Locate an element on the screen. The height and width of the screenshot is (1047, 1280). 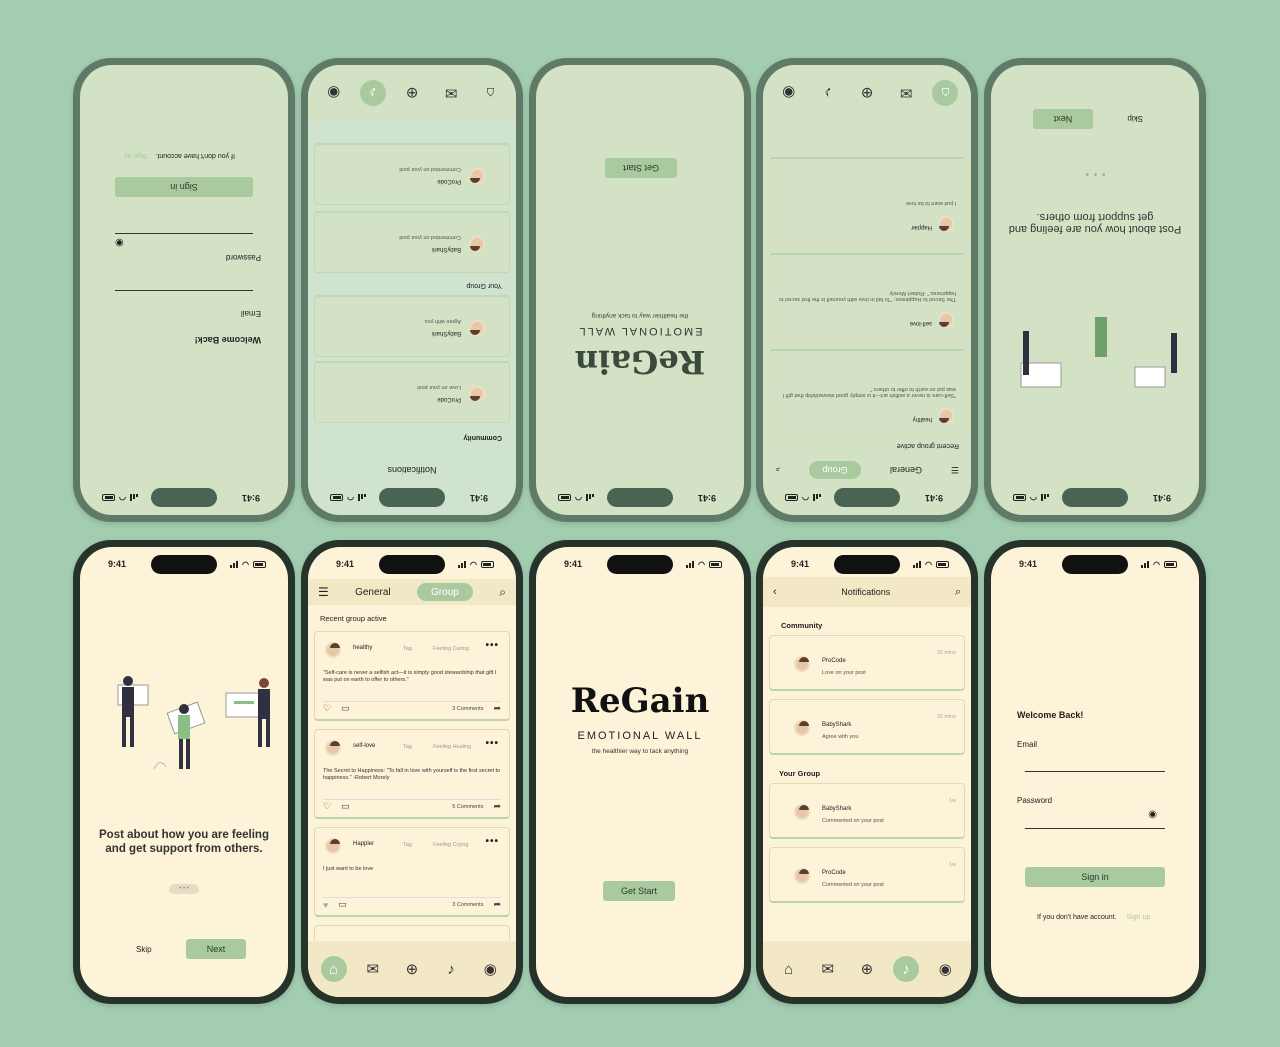
community-title: Community is located at coordinates (802, 625).